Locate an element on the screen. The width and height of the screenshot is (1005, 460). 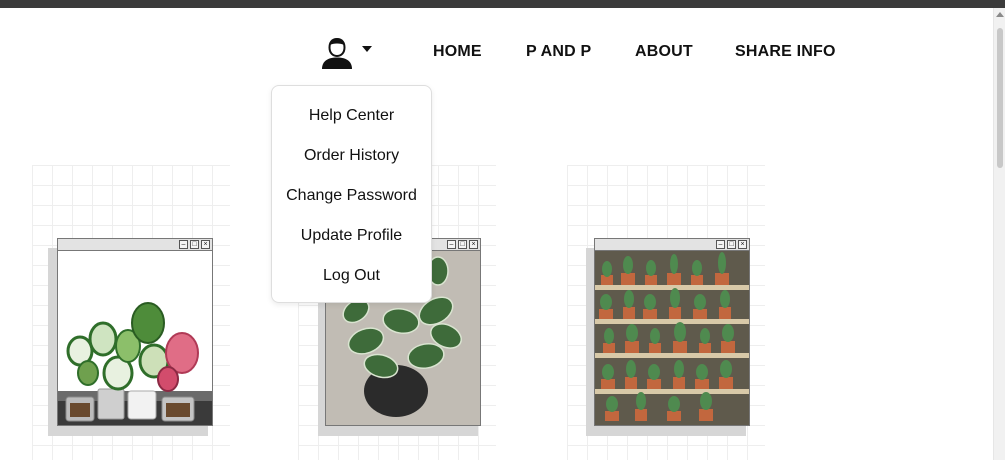
nav-link-p-and-p: P AND P is located at coordinates (558, 52).